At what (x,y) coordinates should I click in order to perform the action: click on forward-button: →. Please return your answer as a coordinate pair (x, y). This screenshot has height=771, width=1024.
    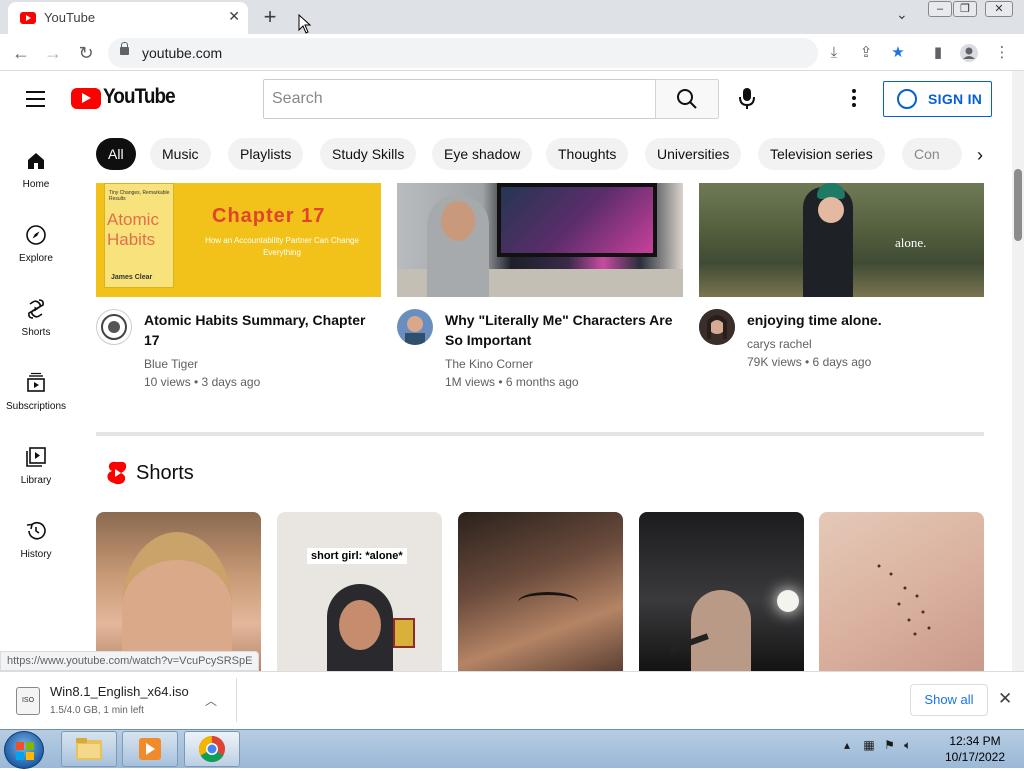
    Looking at the image, I should click on (53, 53).